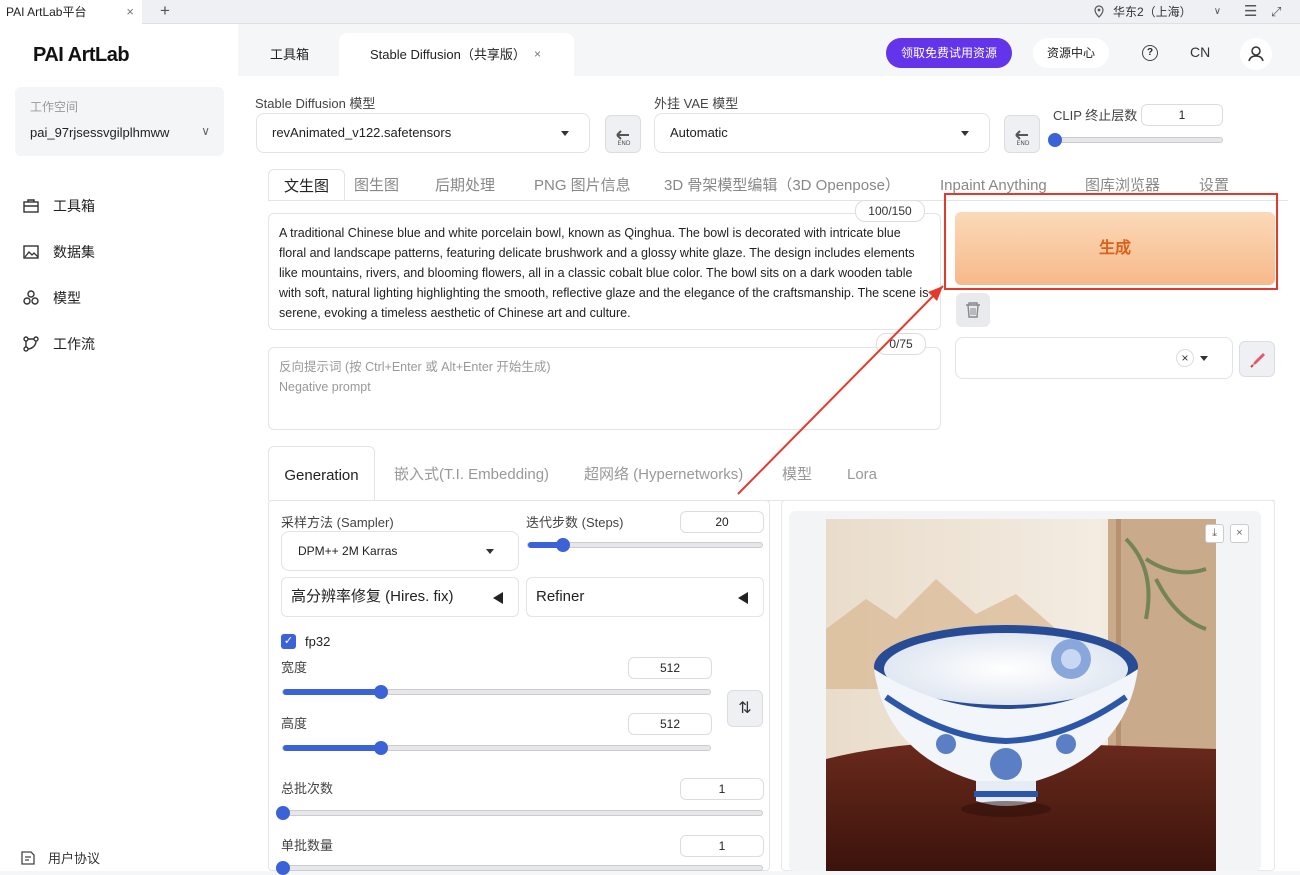  I want to click on clear-icon: ×, so click(1185, 358).